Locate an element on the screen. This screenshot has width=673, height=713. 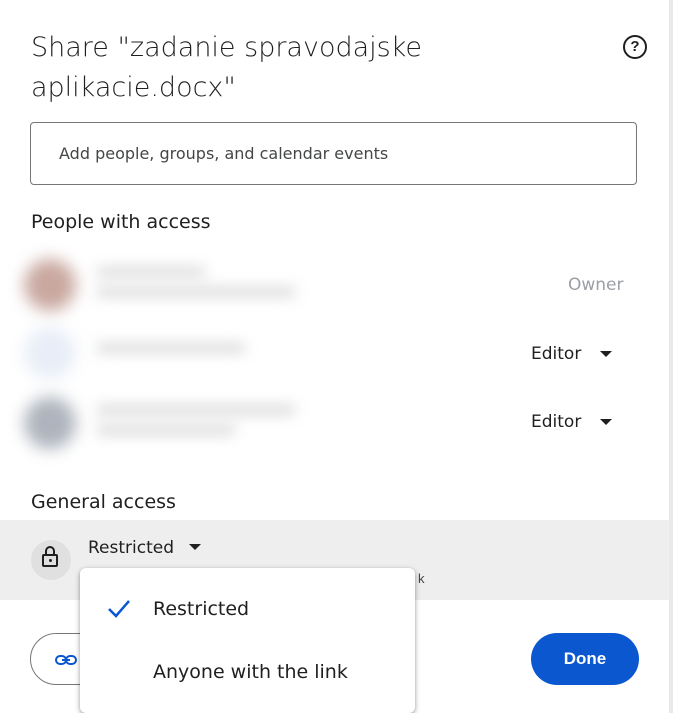
people-with-access-heading: People with access is located at coordinates (121, 222).